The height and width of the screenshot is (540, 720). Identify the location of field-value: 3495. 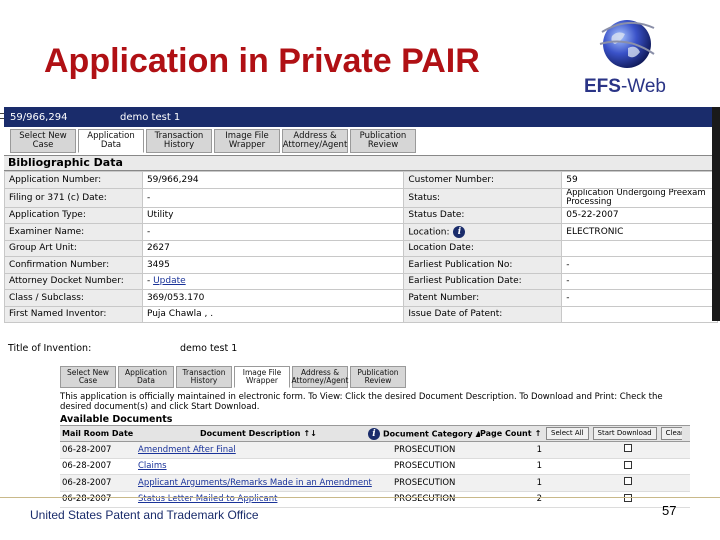
(273, 265).